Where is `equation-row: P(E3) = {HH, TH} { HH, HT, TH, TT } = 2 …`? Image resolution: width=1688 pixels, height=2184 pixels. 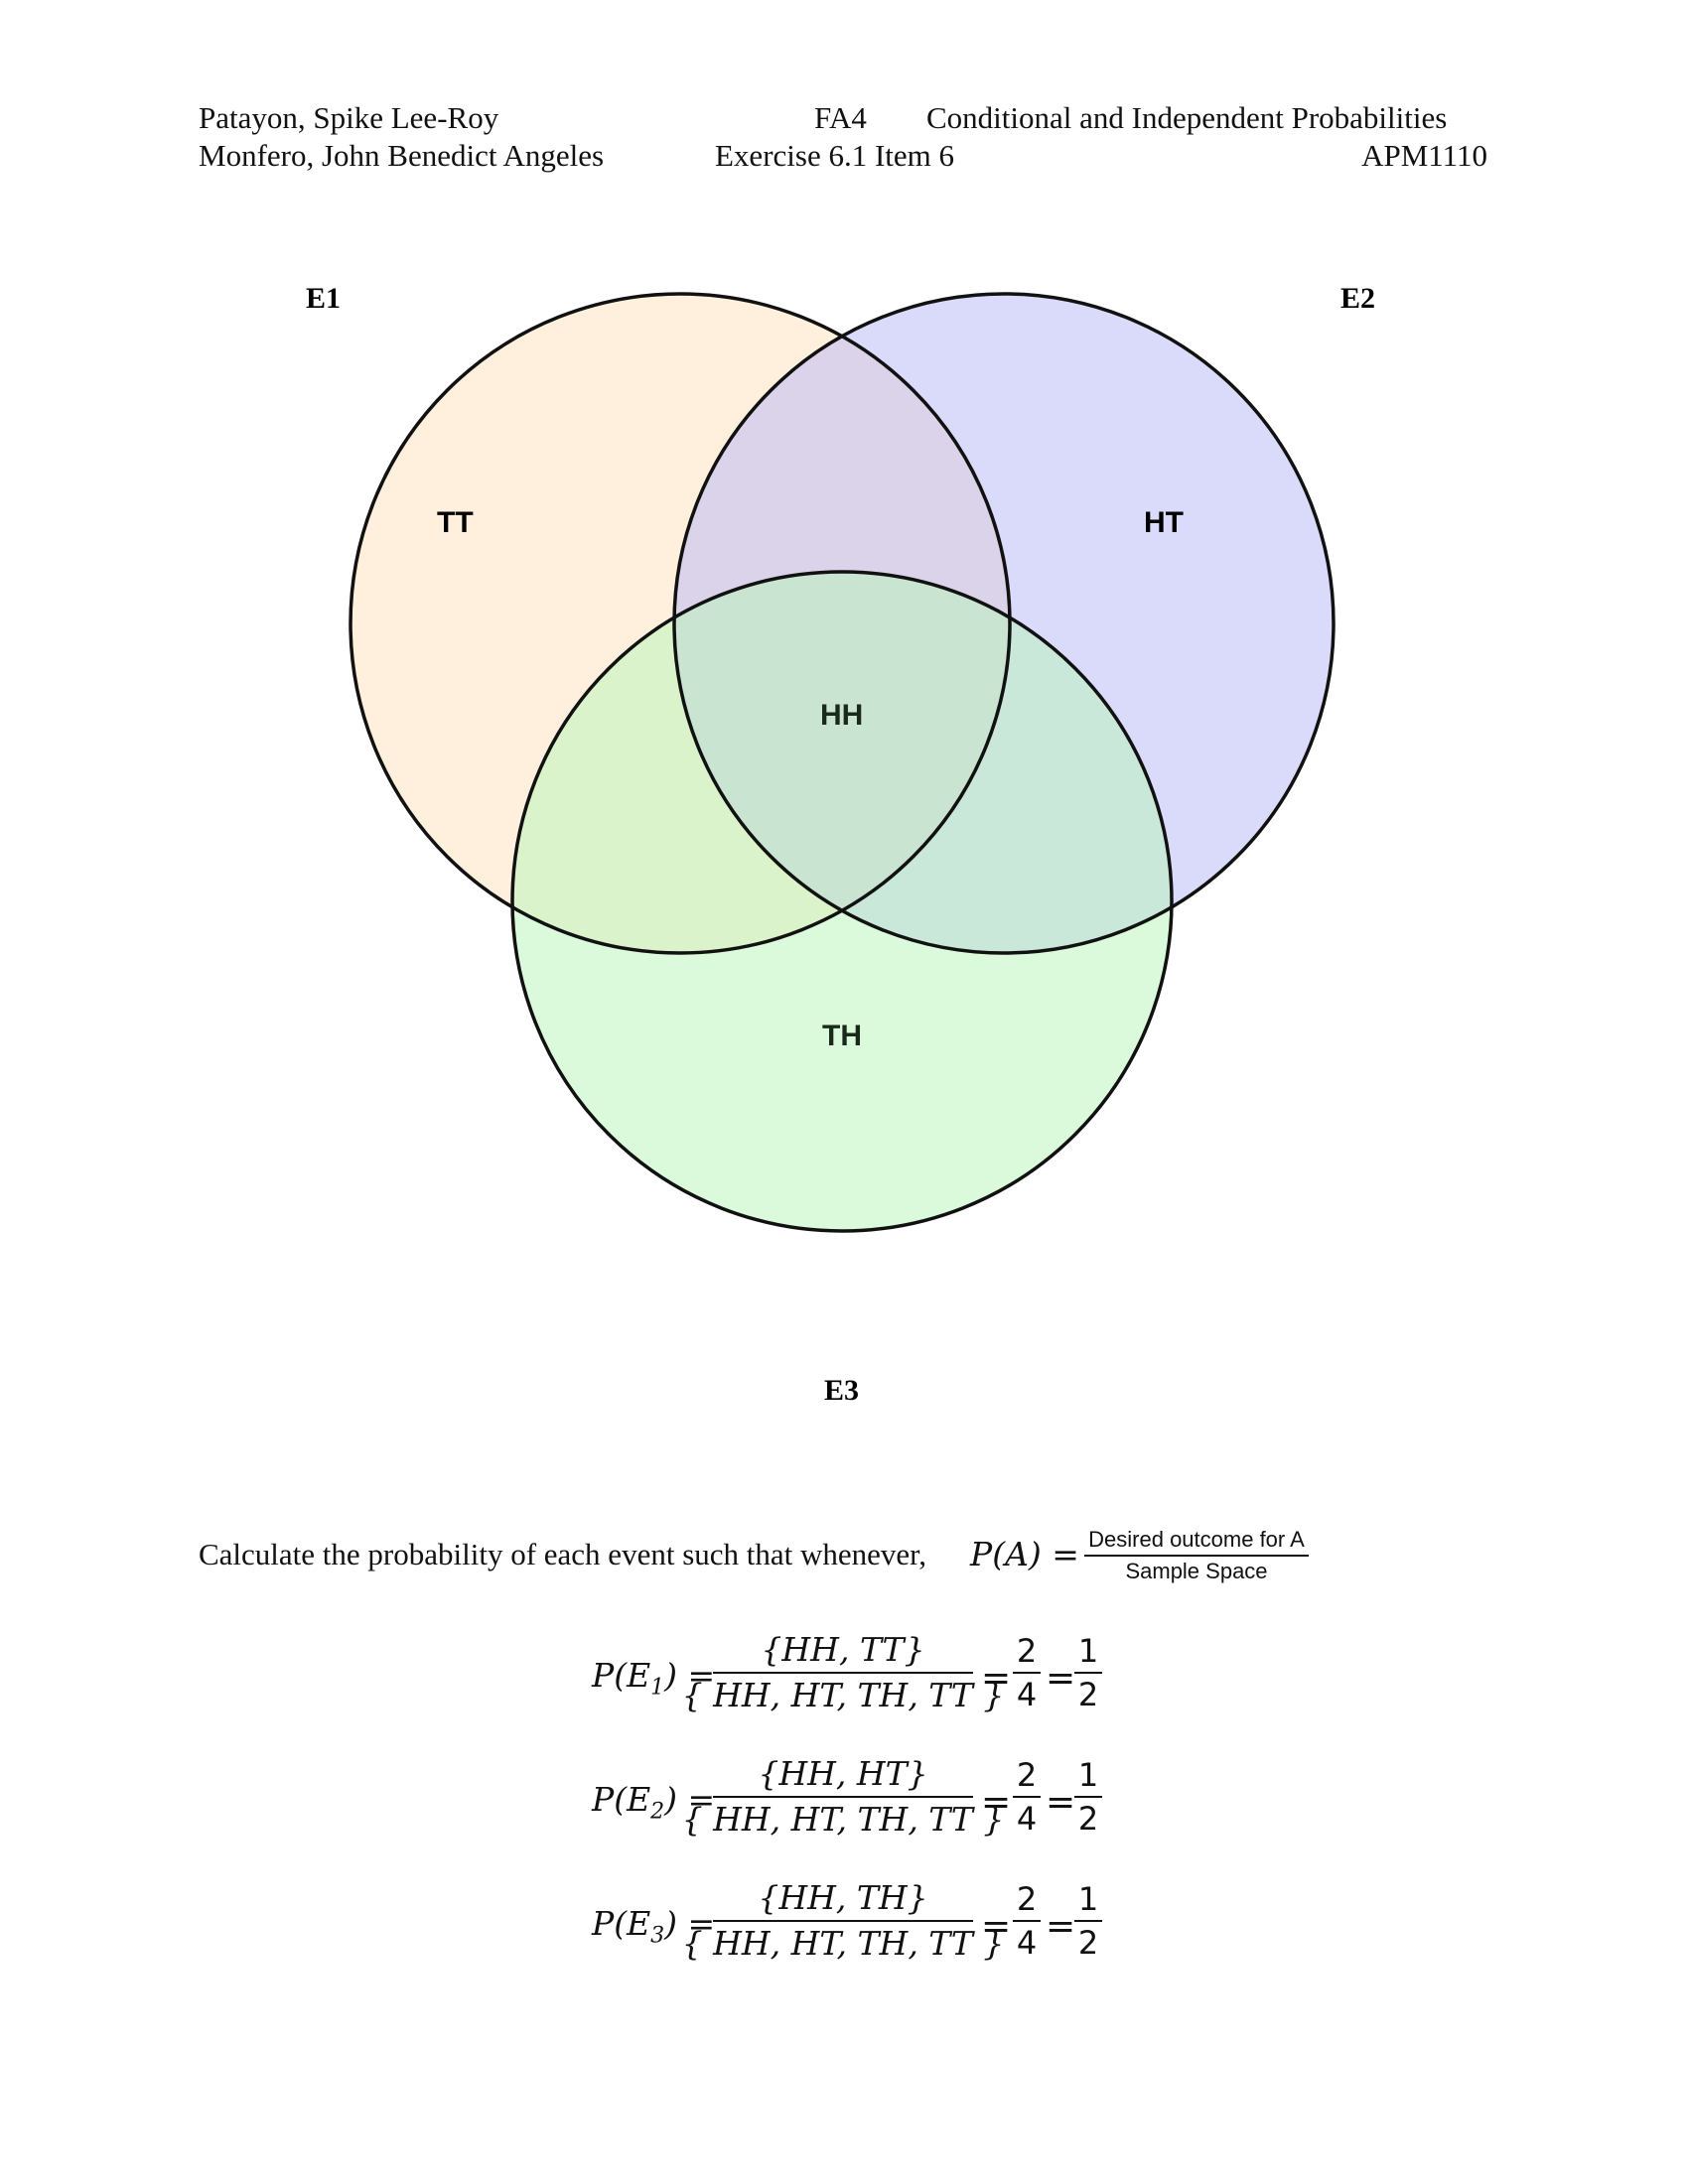 equation-row: P(E3) = {HH, TH} { HH, HT, TH, TT } = 2 … is located at coordinates (844, 1935).